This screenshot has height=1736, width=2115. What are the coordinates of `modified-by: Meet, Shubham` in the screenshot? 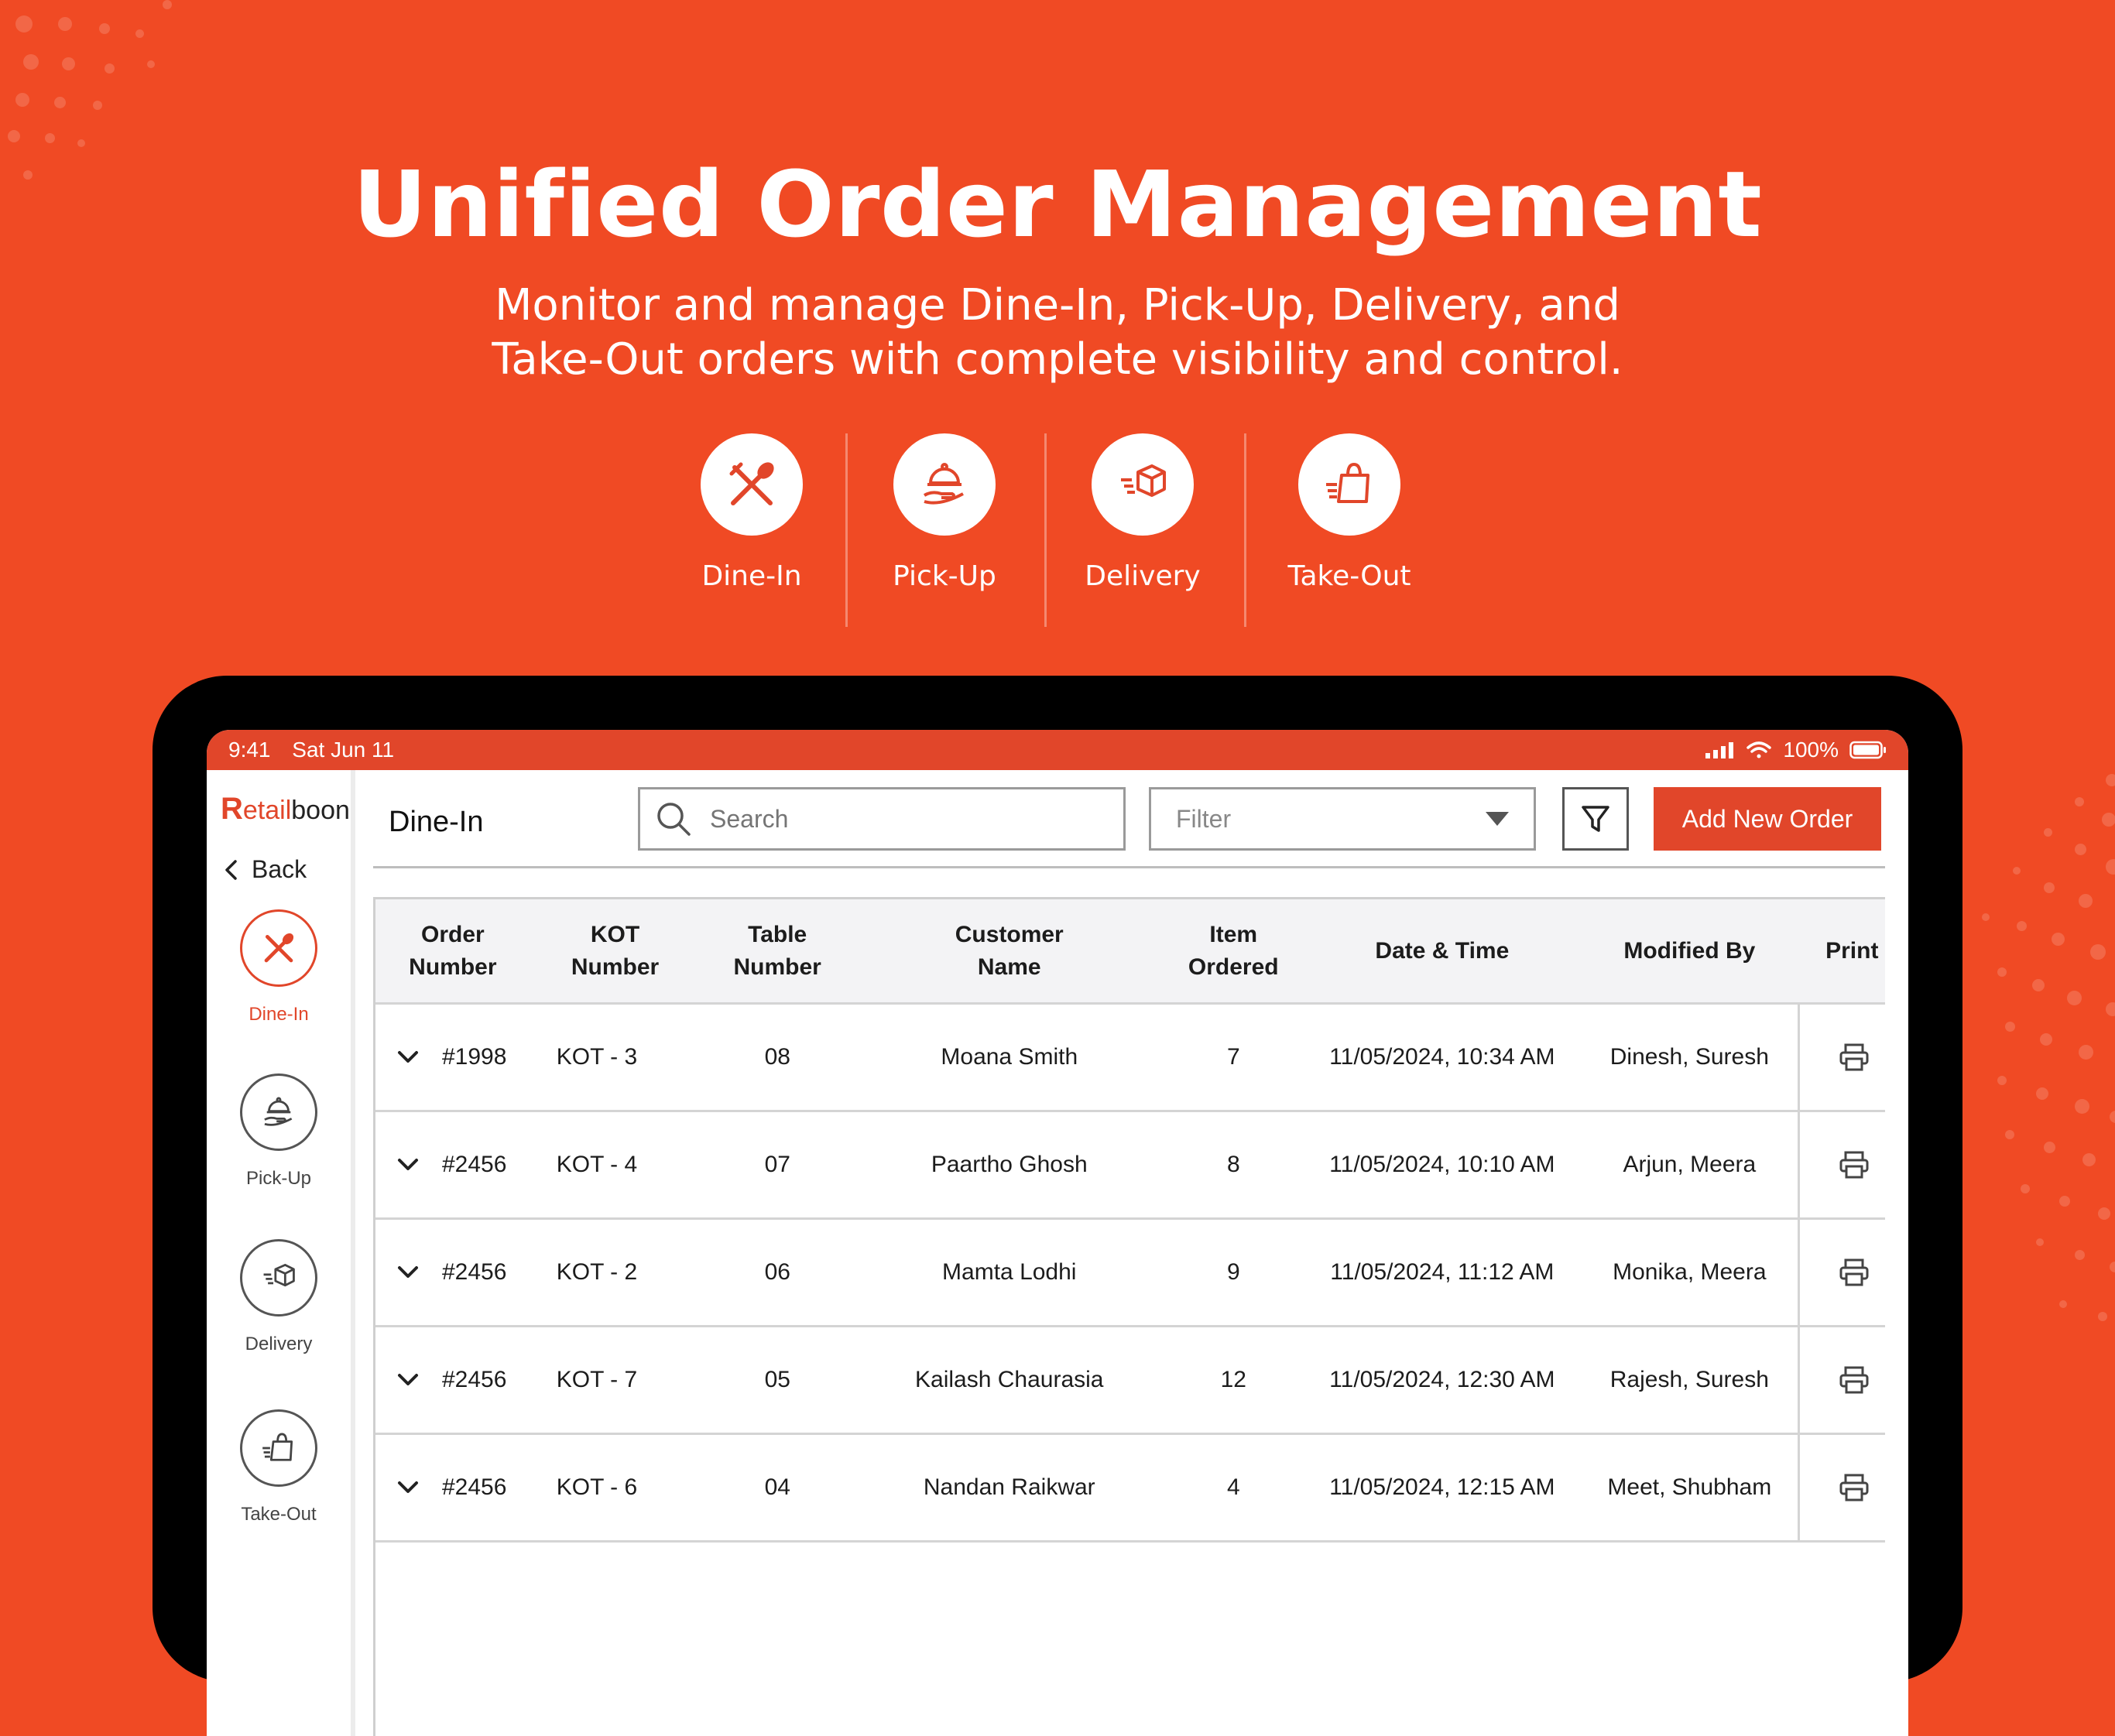 It's located at (1690, 1487).